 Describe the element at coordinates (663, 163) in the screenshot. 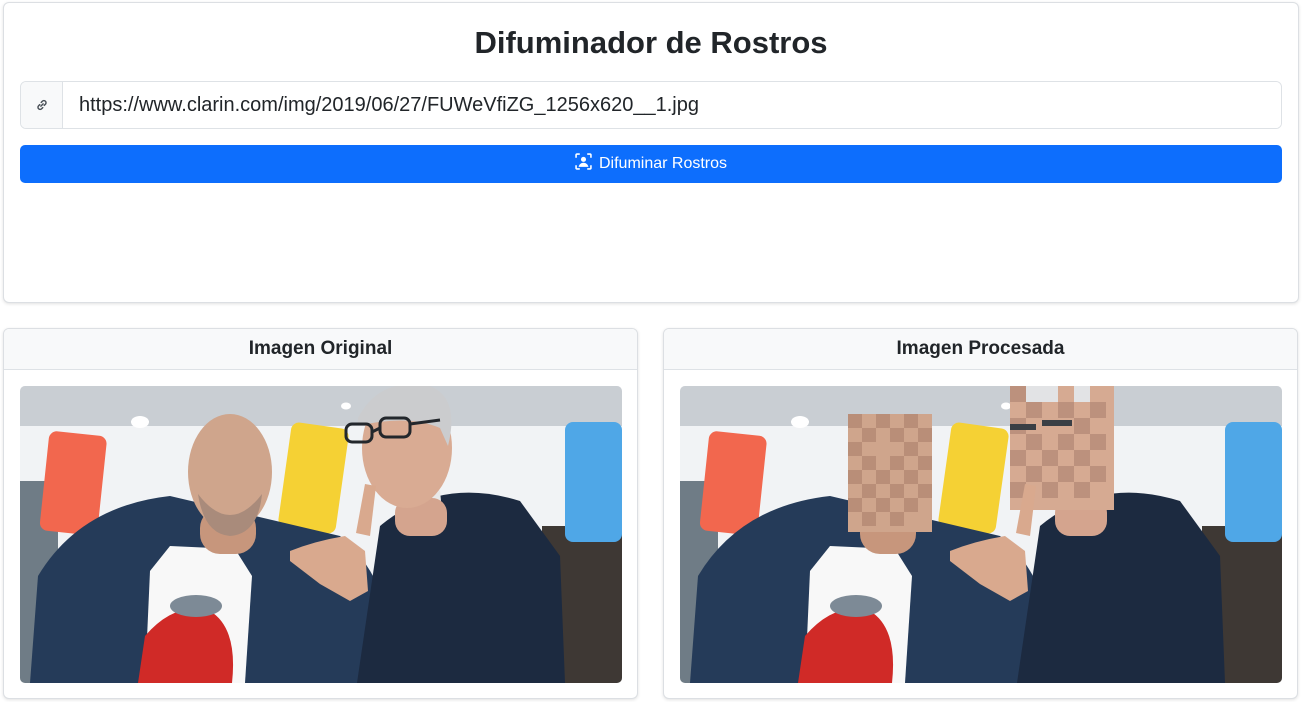

I see `blur-faces-button-label: Difuminar Rostros` at that location.